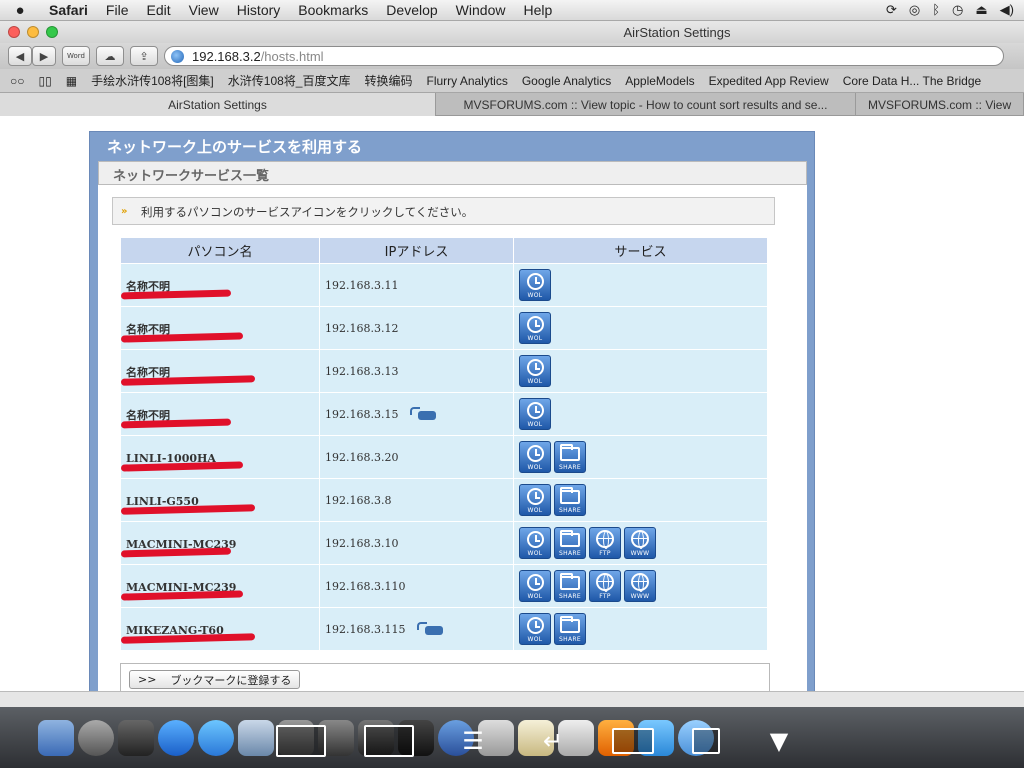 The height and width of the screenshot is (768, 1024). I want to click on menu-develop: Develop, so click(411, 10).